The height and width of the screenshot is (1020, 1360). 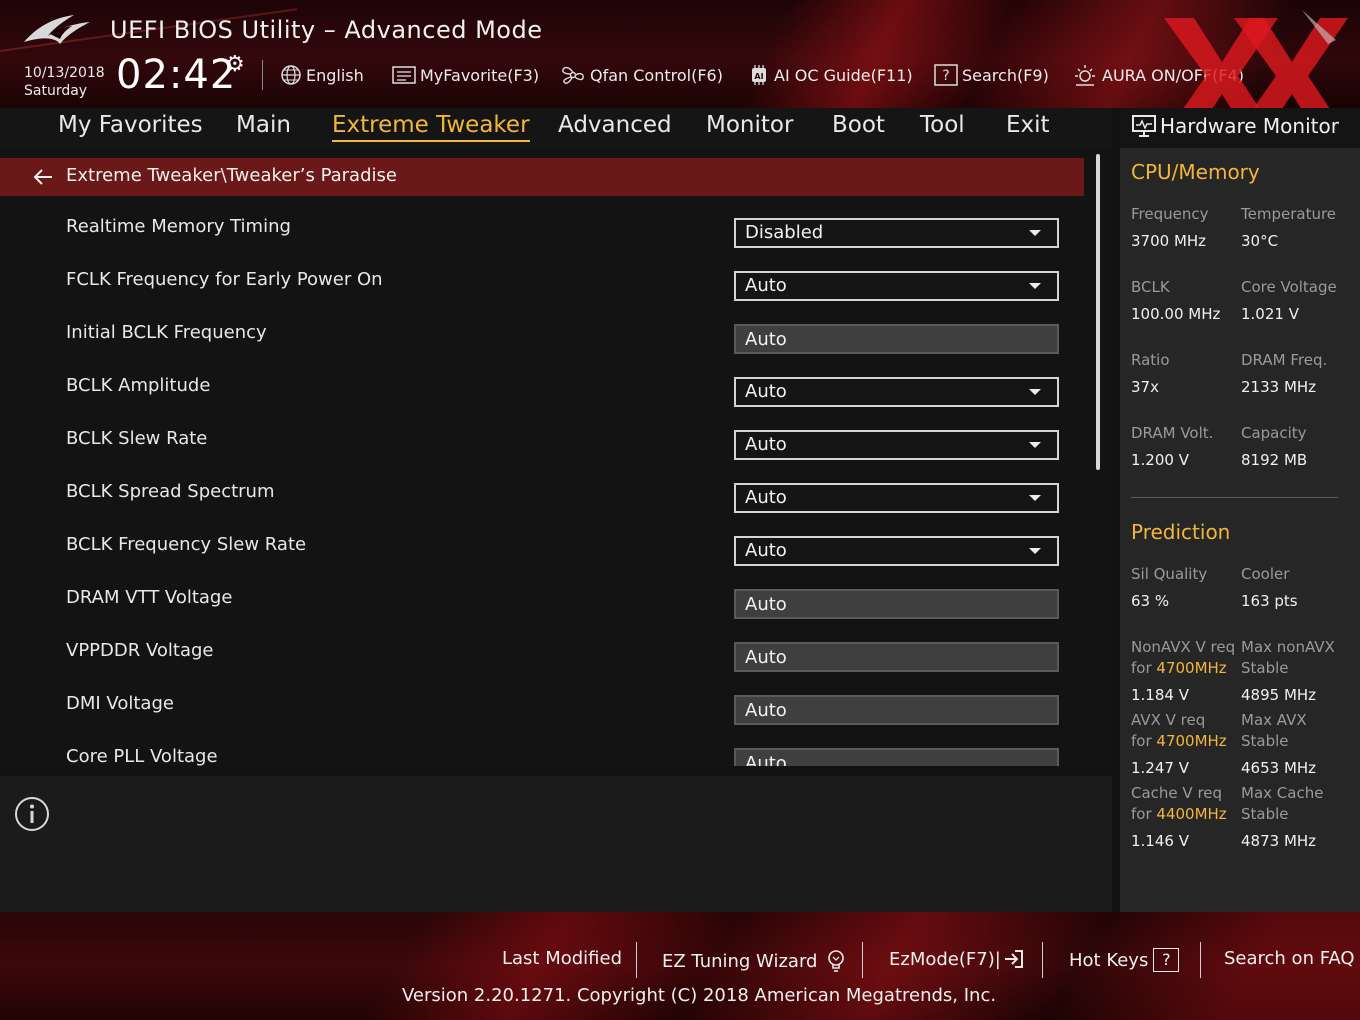 What do you see at coordinates (542, 560) in the screenshot?
I see `setting-row: BCLK Frequency Slew Rate Auto` at bounding box center [542, 560].